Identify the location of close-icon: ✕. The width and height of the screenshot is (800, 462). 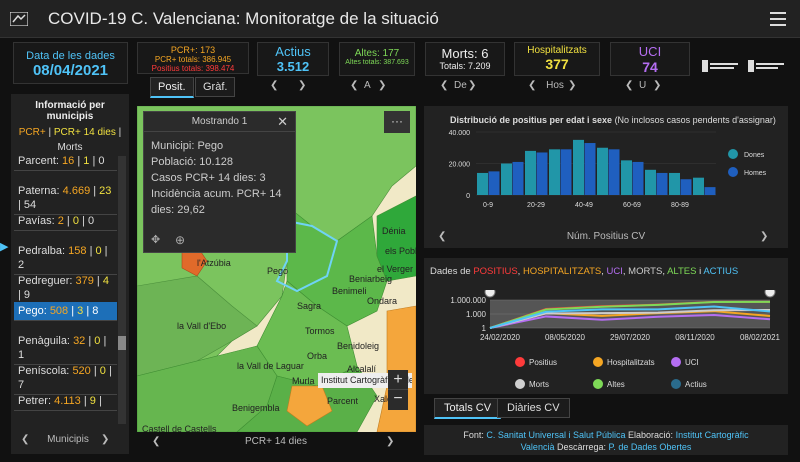
(282, 122).